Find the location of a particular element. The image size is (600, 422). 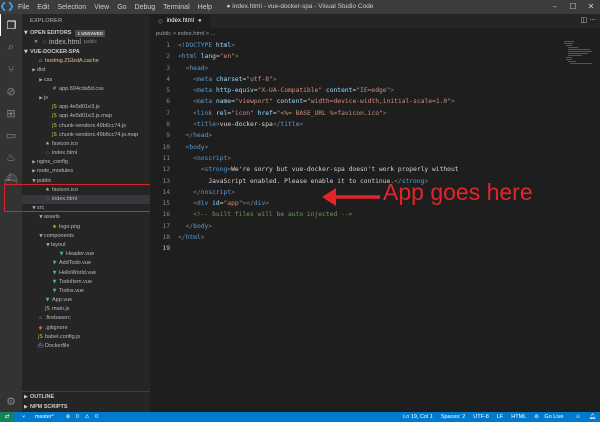

file-item: ★ favicon.ico is located at coordinates (86, 144).